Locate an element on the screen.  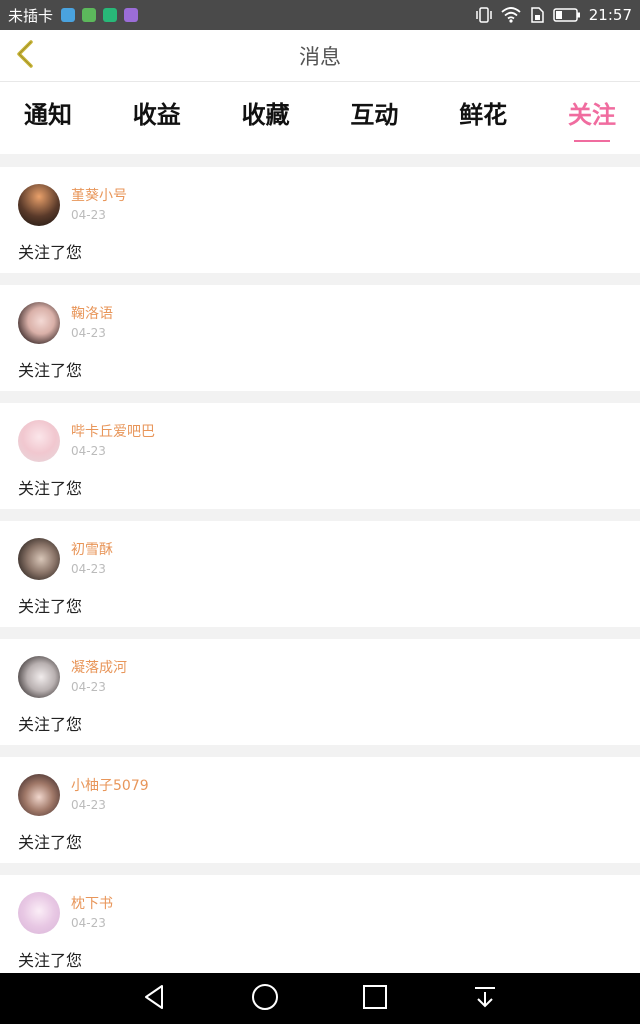
tab-earnings: 收益 is located at coordinates (157, 118).